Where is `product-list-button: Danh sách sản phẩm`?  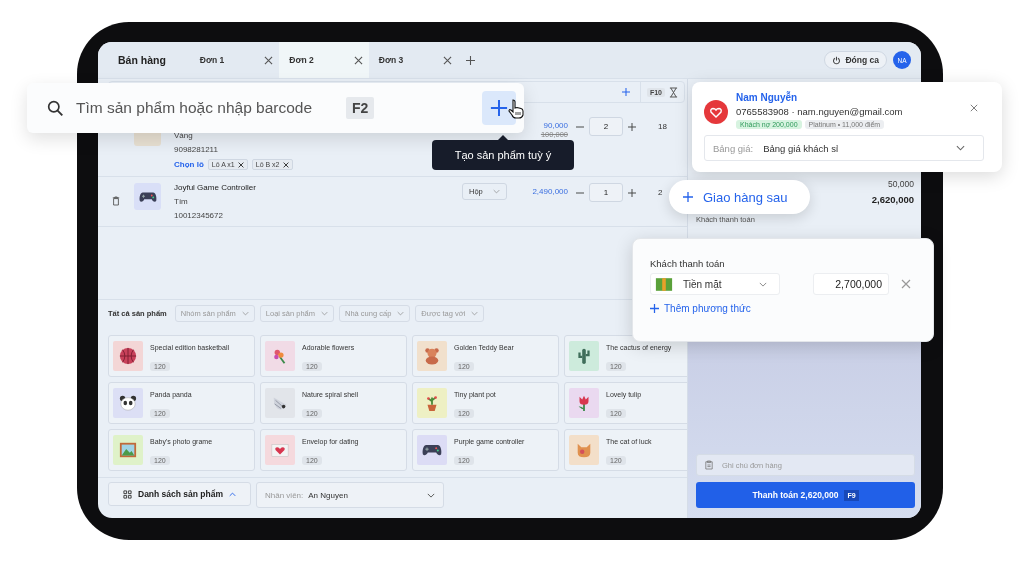 product-list-button: Danh sách sản phẩm is located at coordinates (179, 494).